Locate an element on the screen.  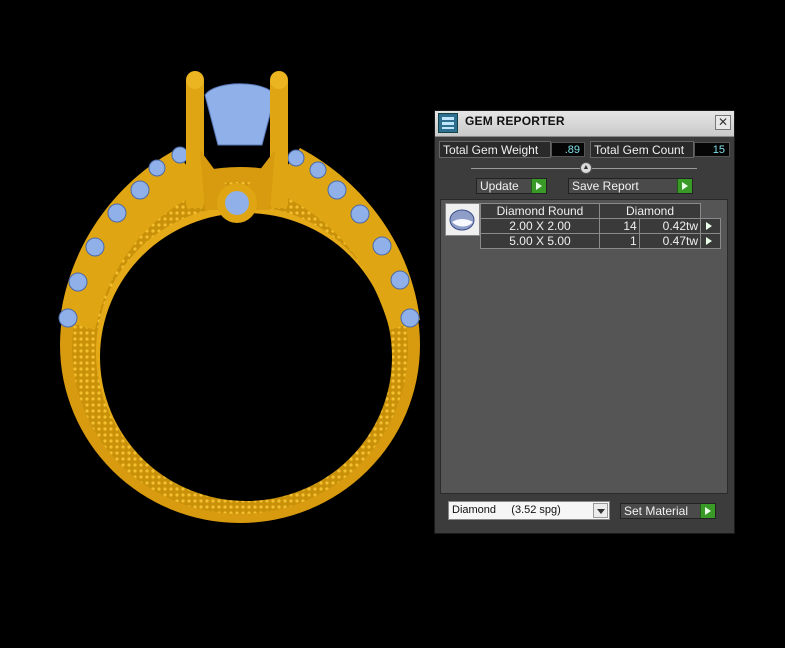
header-spacer is located at coordinates (711, 211).